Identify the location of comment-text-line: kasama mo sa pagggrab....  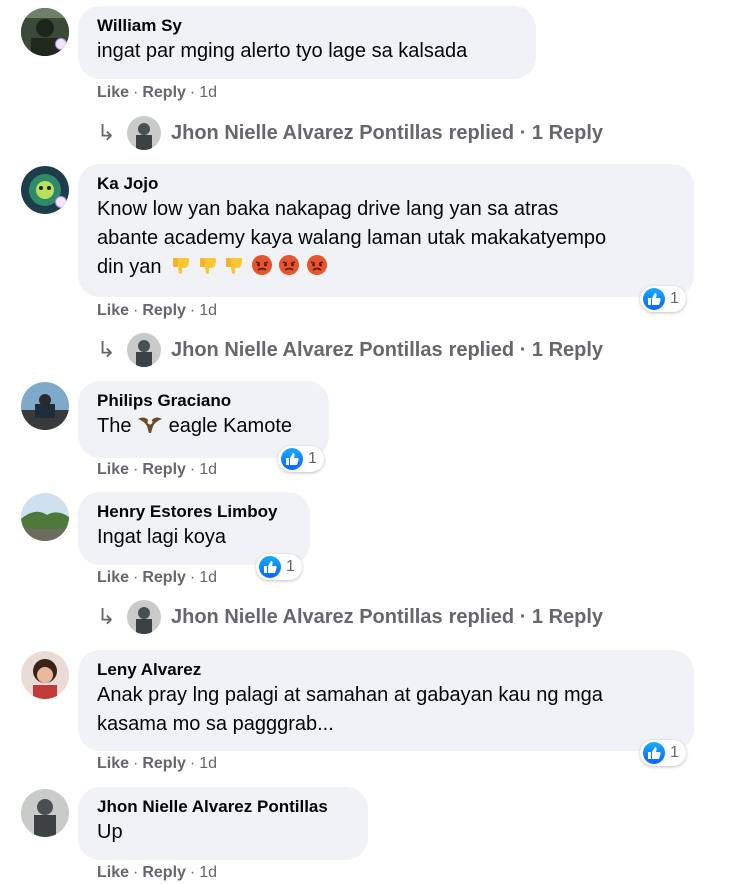
(215, 724).